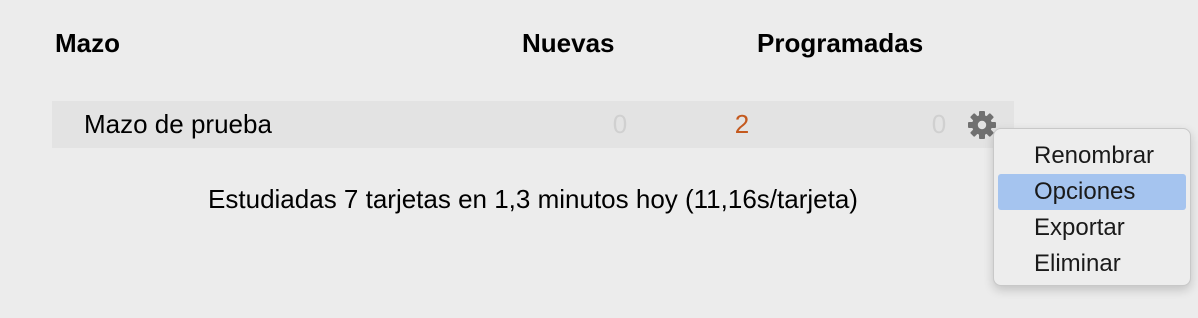  I want to click on menu-item-delete: Eliminar, so click(1092, 264).